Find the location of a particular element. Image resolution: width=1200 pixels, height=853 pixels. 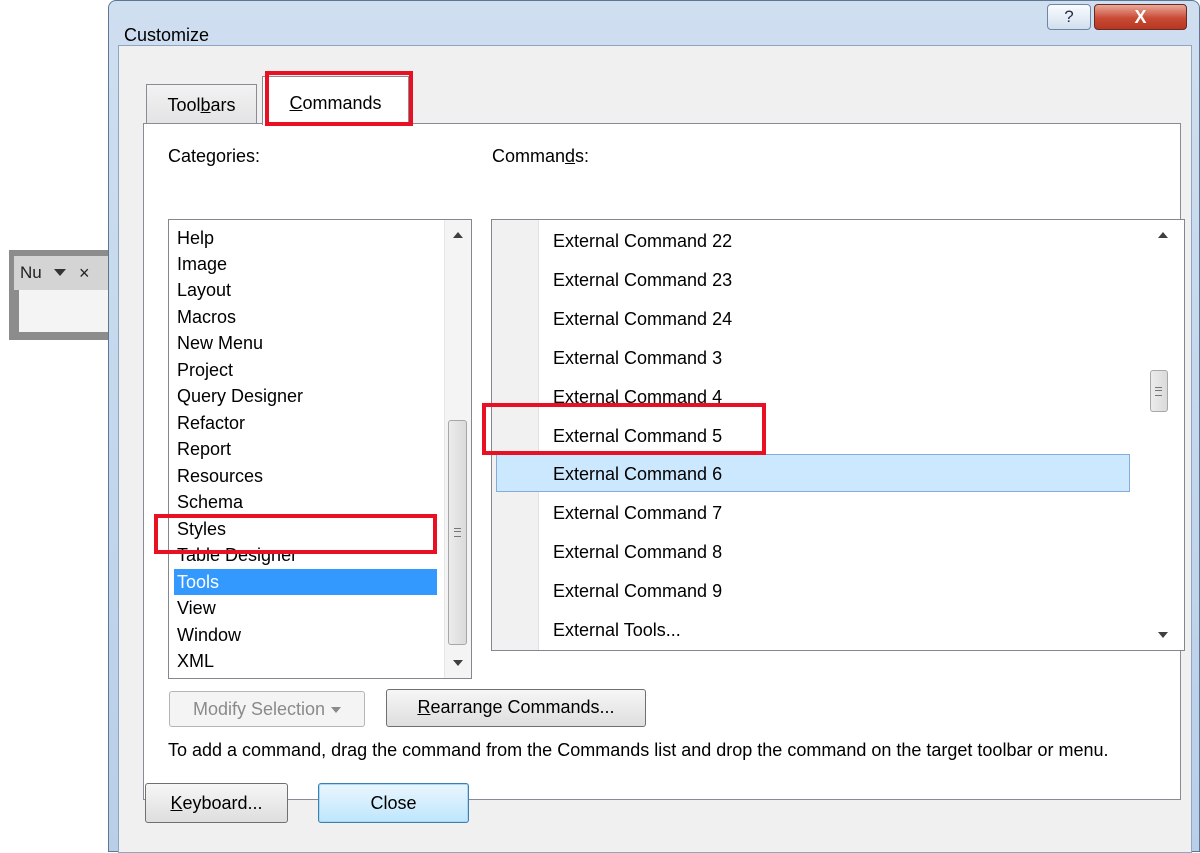

command-item: External Command 3 is located at coordinates (637, 358).